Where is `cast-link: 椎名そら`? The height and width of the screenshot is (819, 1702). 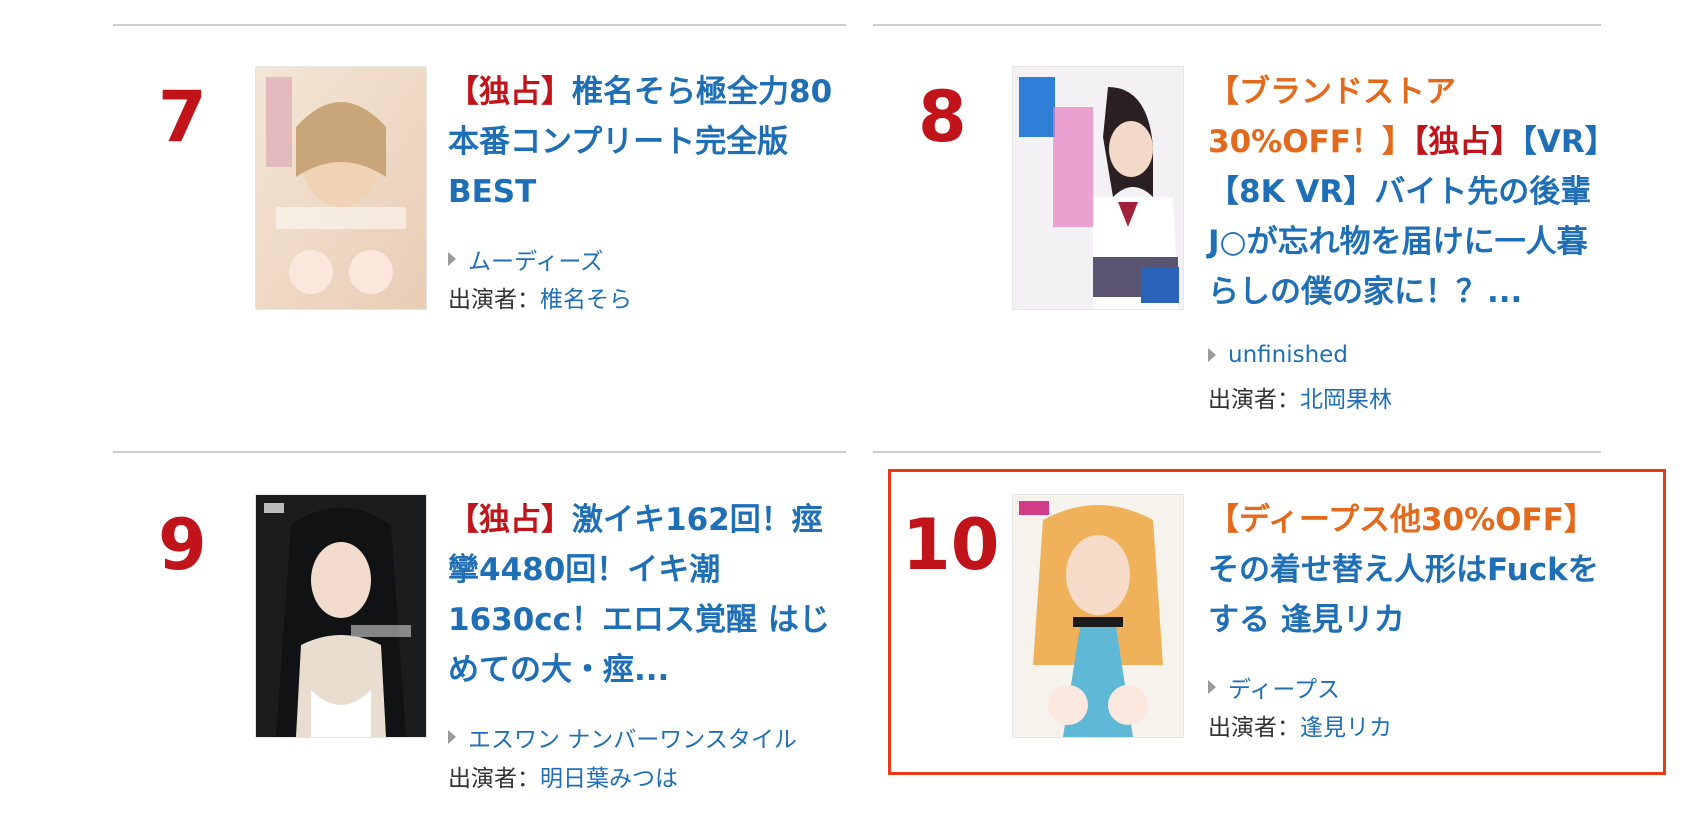
cast-link: 椎名そら is located at coordinates (586, 300).